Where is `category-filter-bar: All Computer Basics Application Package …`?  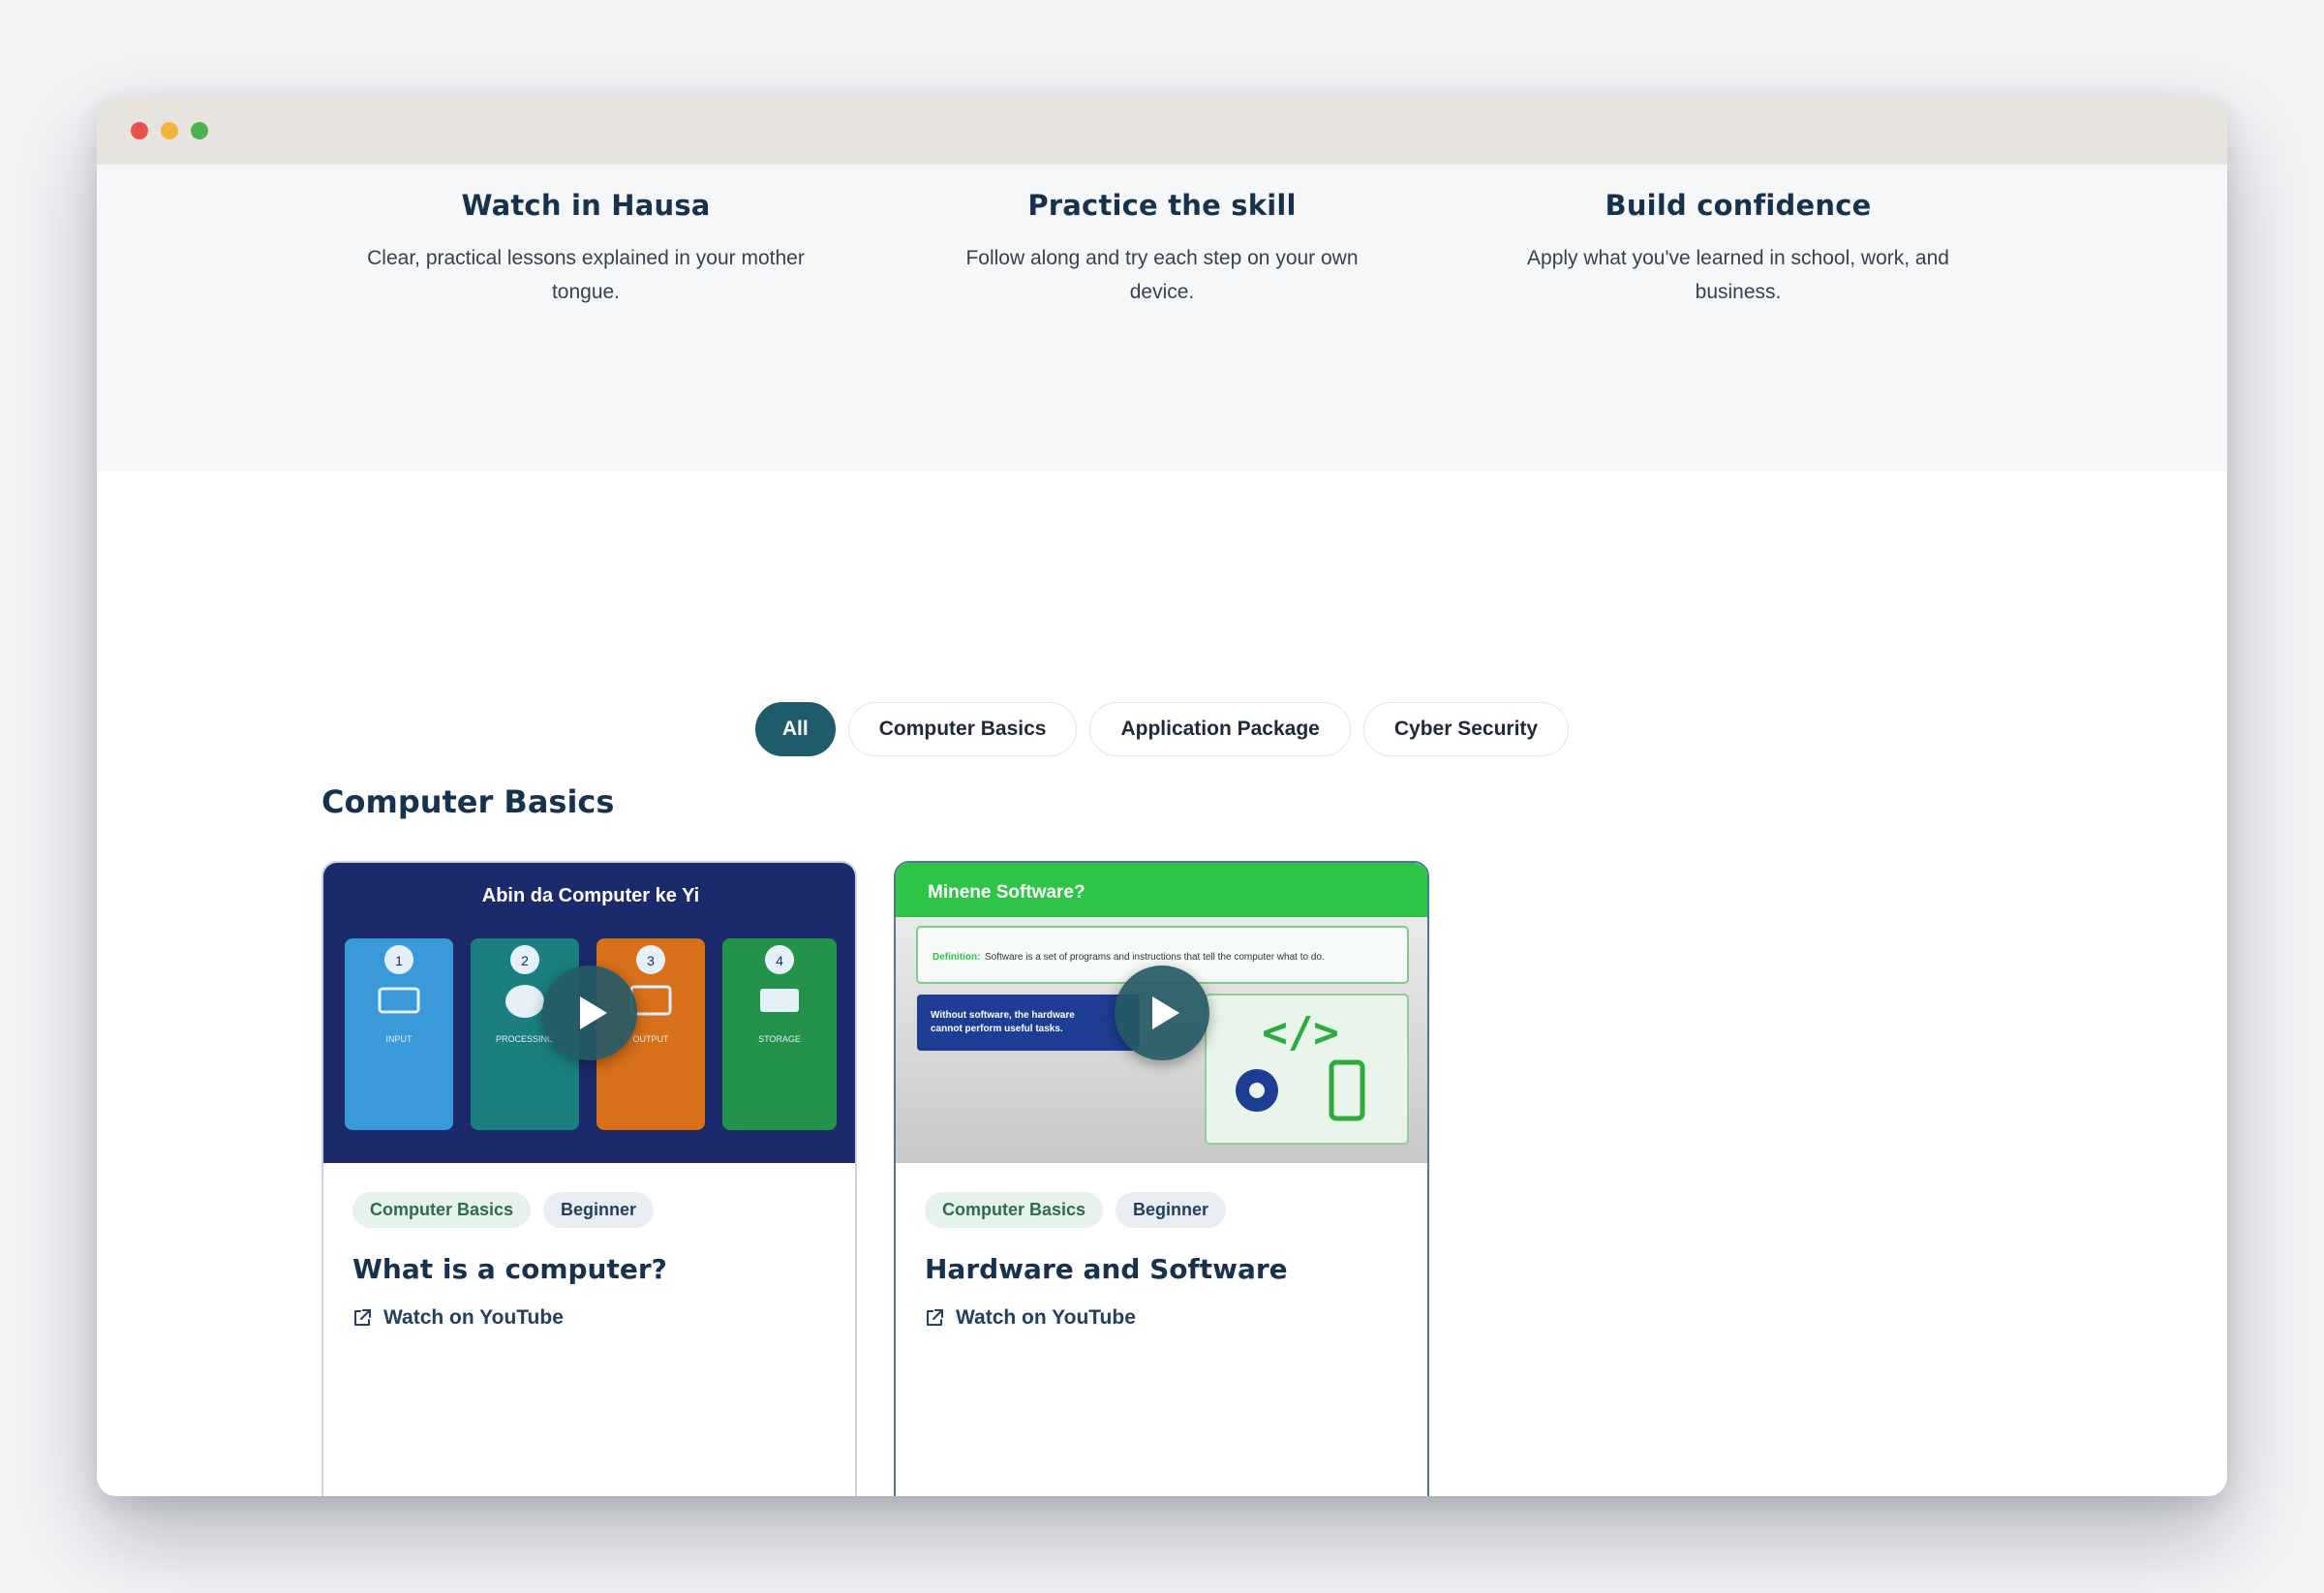 category-filter-bar: All Computer Basics Application Package … is located at coordinates (1162, 729).